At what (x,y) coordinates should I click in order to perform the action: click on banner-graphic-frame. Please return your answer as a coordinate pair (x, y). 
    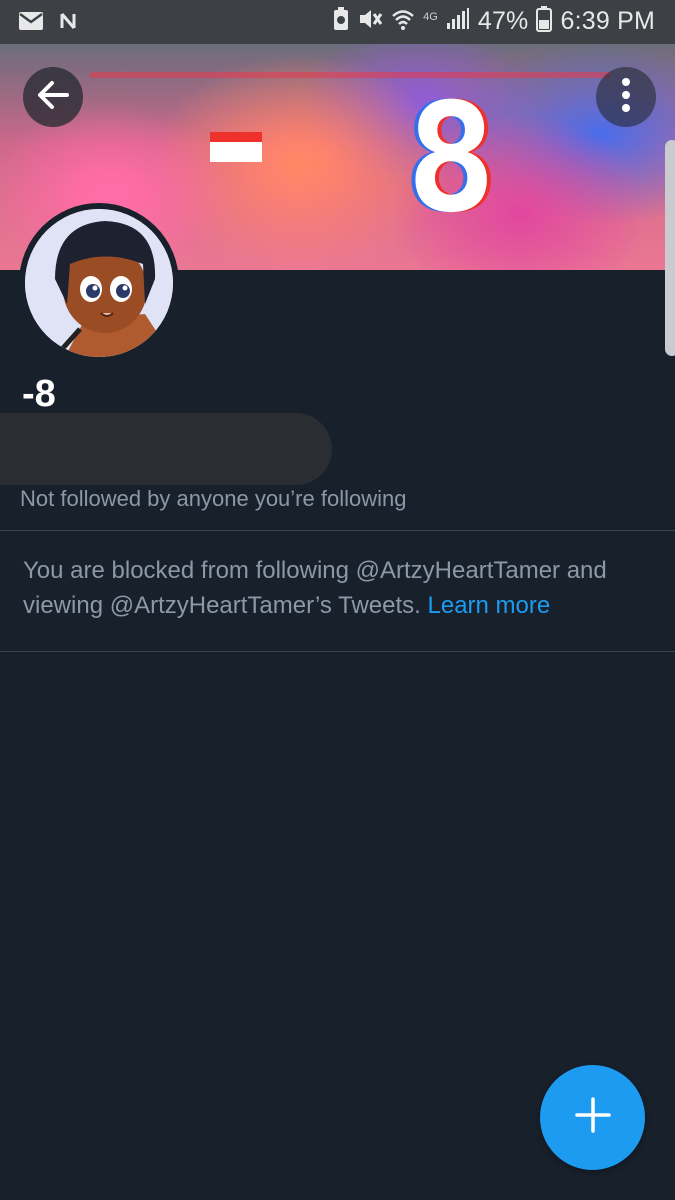
    Looking at the image, I should click on (350, 150).